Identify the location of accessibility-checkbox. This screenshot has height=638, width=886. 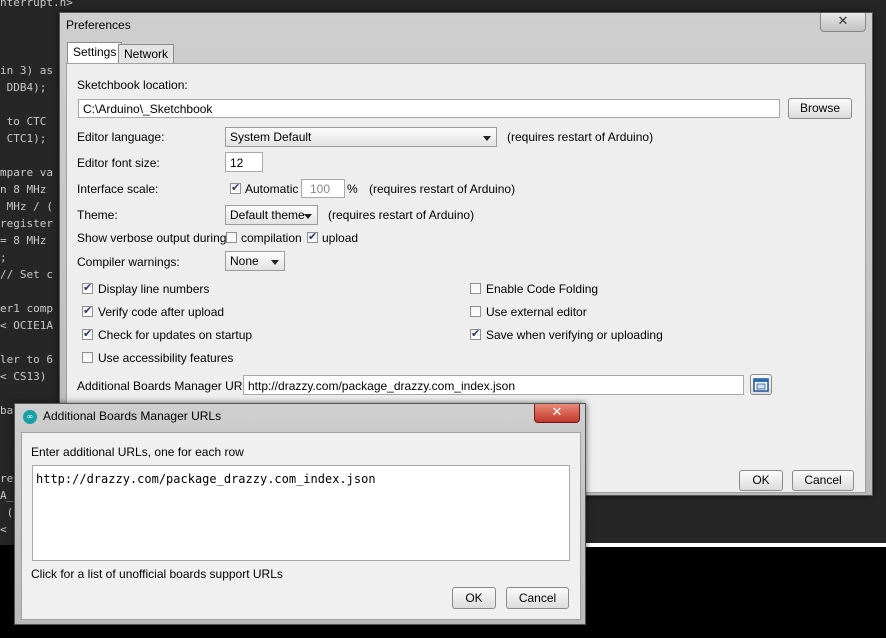
(87, 357).